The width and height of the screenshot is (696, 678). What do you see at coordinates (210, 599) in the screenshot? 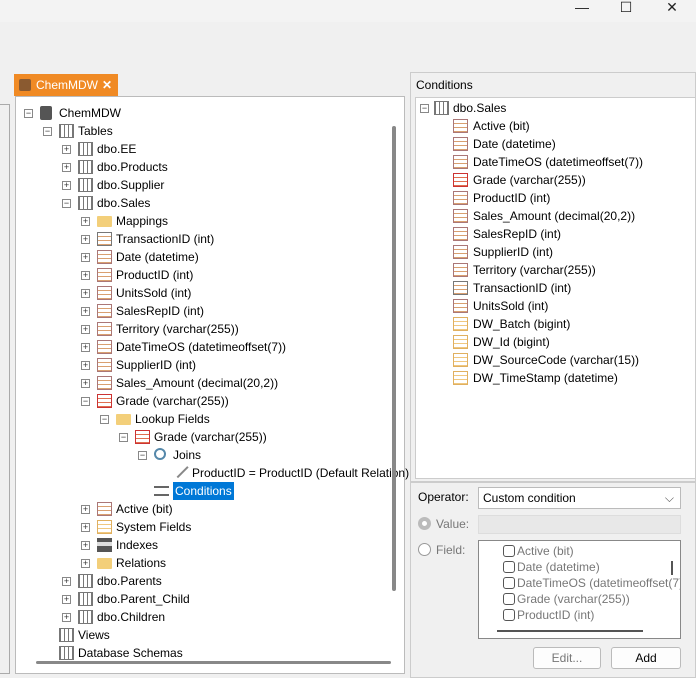
I see `tree-item: + dbo.Parent_Child` at bounding box center [210, 599].